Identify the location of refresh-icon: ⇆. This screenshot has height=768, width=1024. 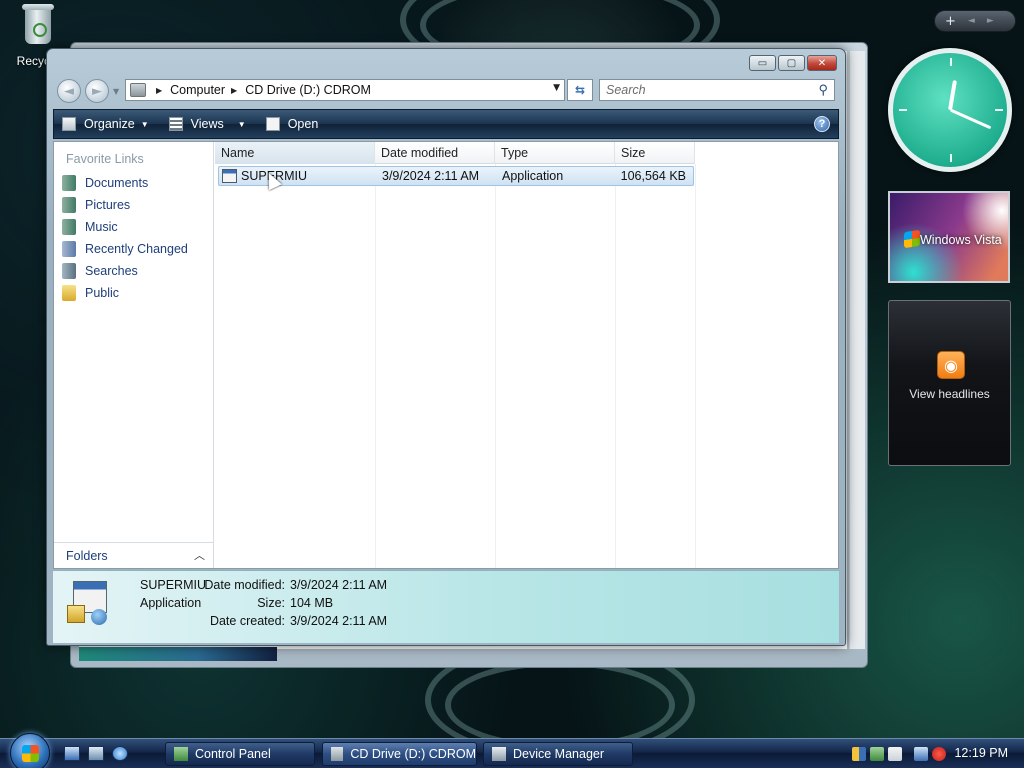
(580, 90).